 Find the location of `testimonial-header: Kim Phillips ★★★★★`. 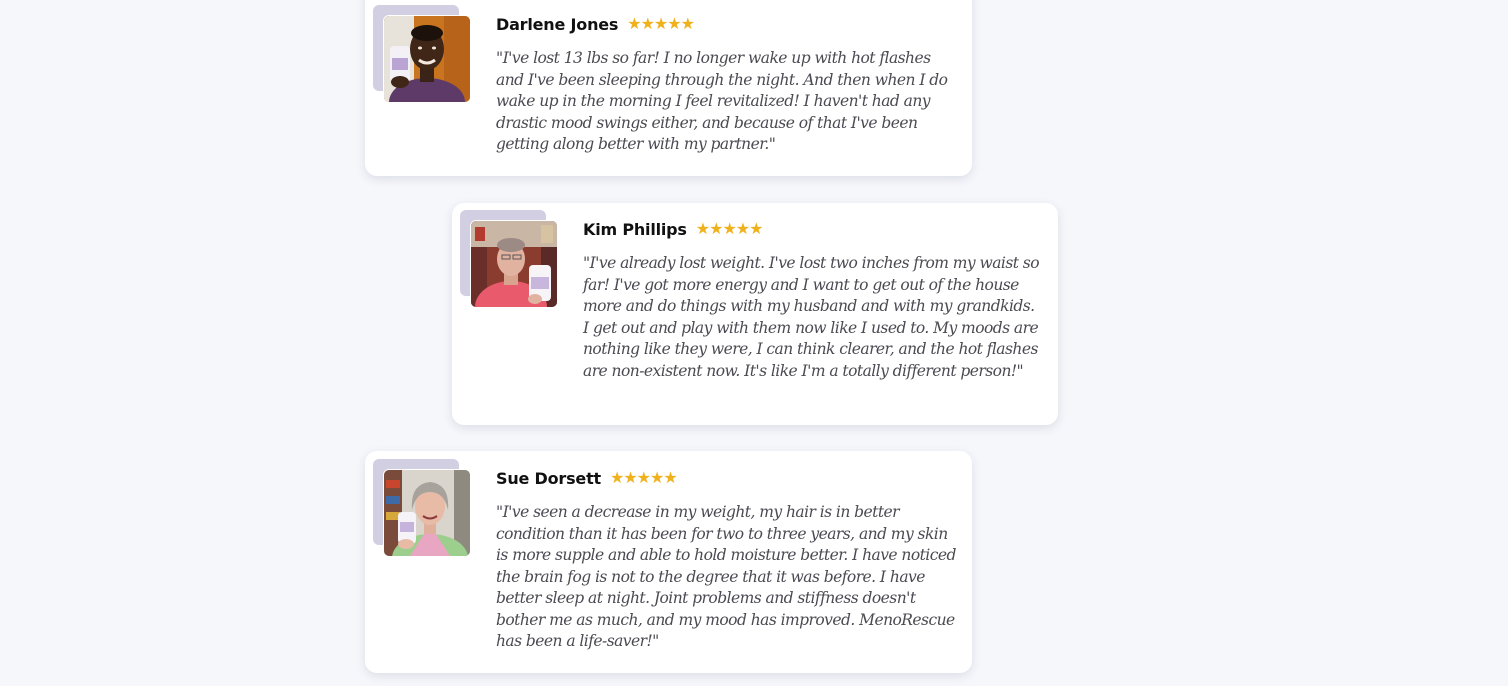

testimonial-header: Kim Phillips ★★★★★ is located at coordinates (813, 229).